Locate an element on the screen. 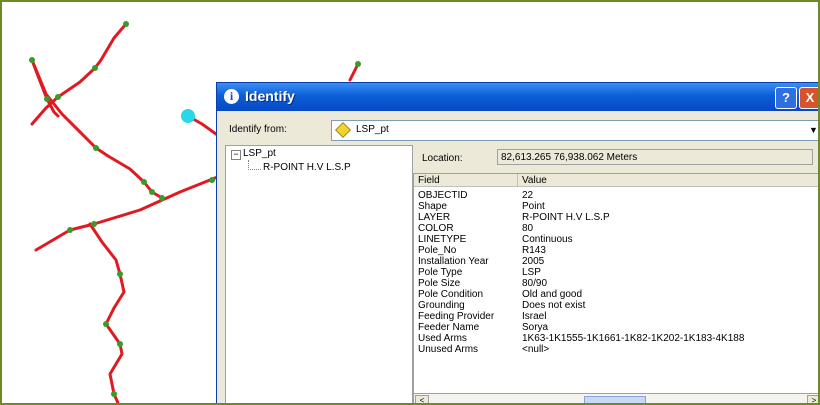 This screenshot has width=820, height=405. identify-from-label: Identify from: is located at coordinates (258, 129).